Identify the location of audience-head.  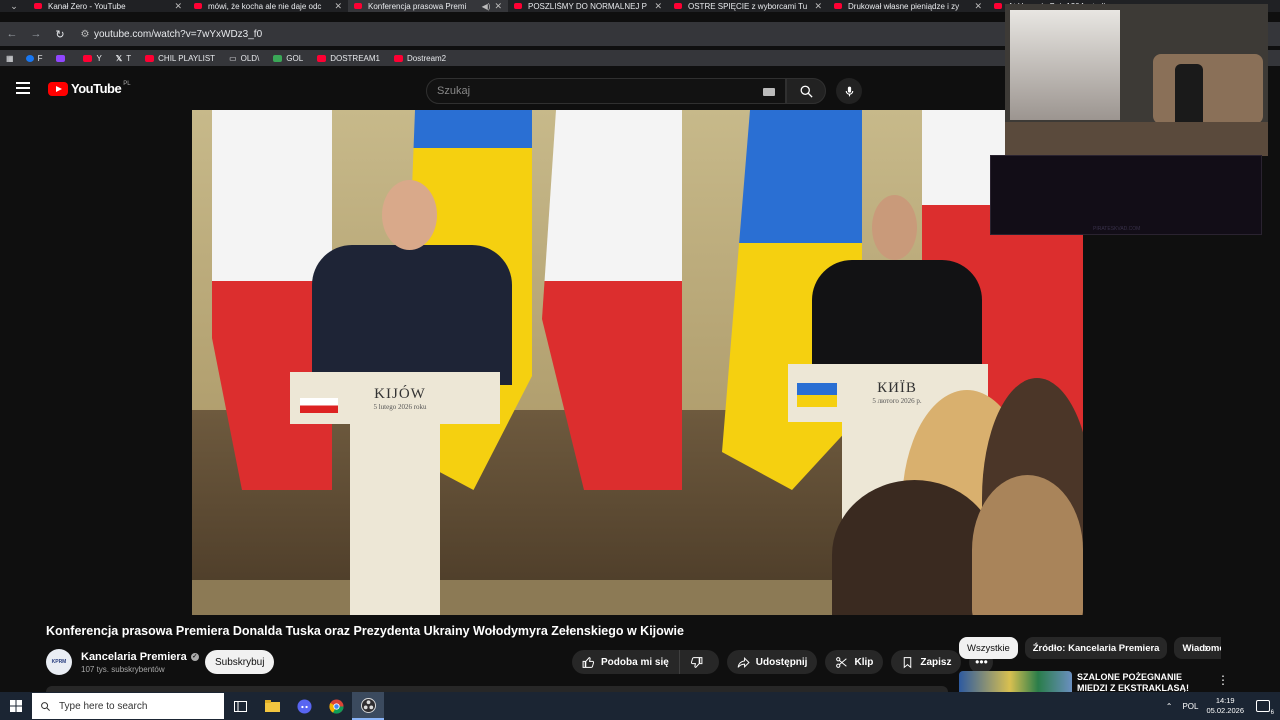
(1027, 545).